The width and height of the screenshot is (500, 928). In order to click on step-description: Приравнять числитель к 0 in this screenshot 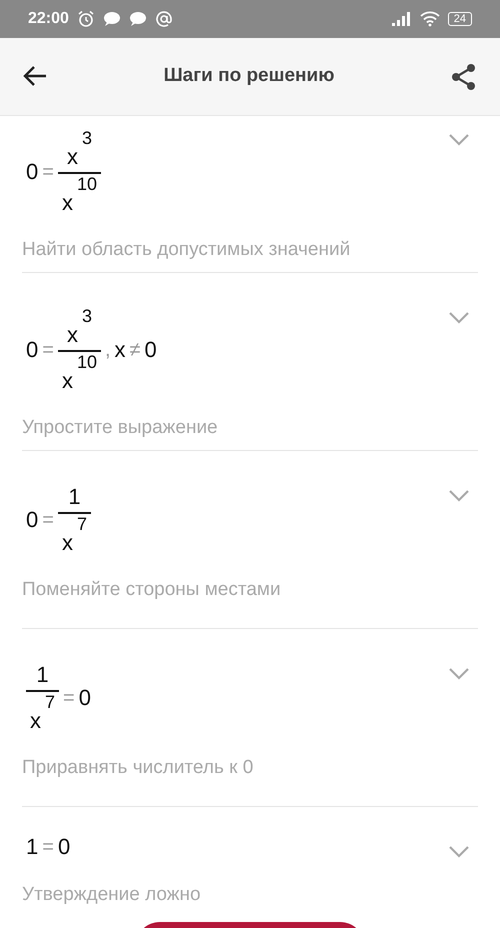, I will do `click(138, 768)`.